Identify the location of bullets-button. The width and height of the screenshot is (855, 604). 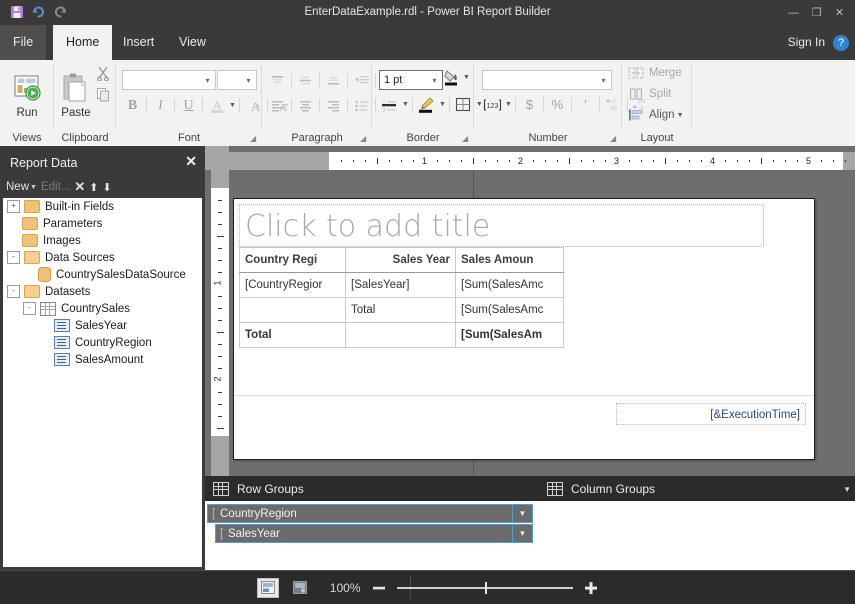
(361, 105).